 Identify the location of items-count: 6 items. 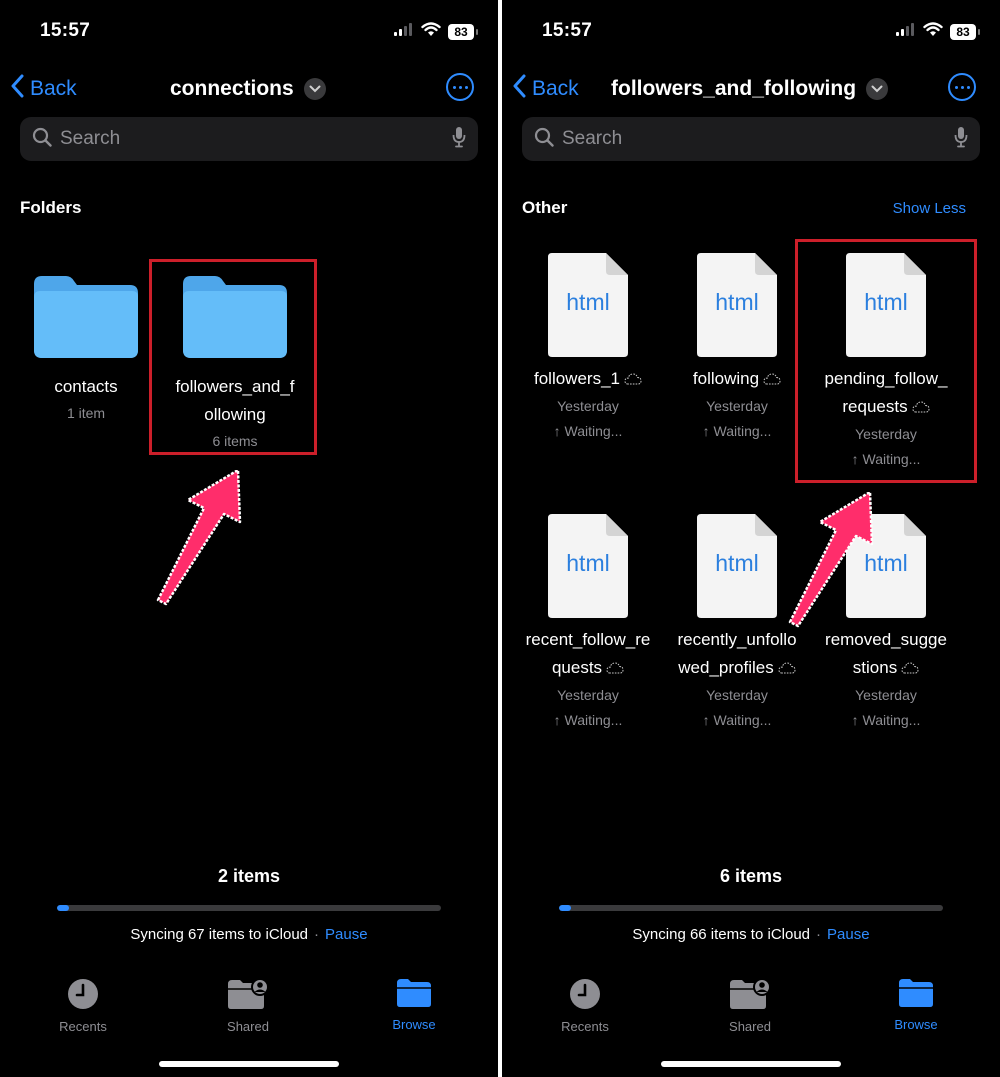
(751, 876).